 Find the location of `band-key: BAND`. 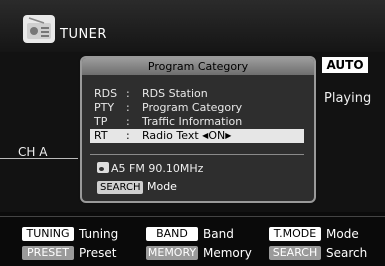

band-key: BAND is located at coordinates (172, 234).